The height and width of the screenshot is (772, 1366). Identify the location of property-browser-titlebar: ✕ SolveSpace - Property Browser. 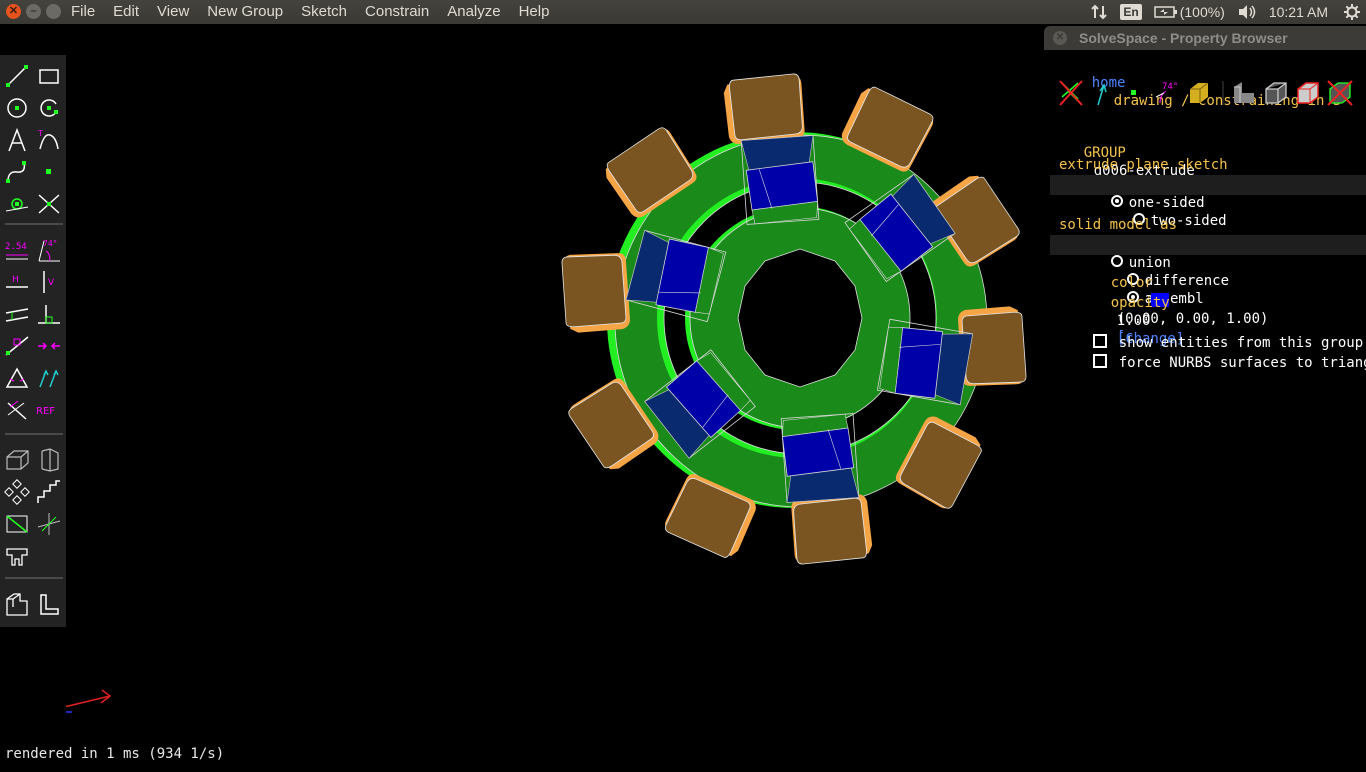
(1205, 38).